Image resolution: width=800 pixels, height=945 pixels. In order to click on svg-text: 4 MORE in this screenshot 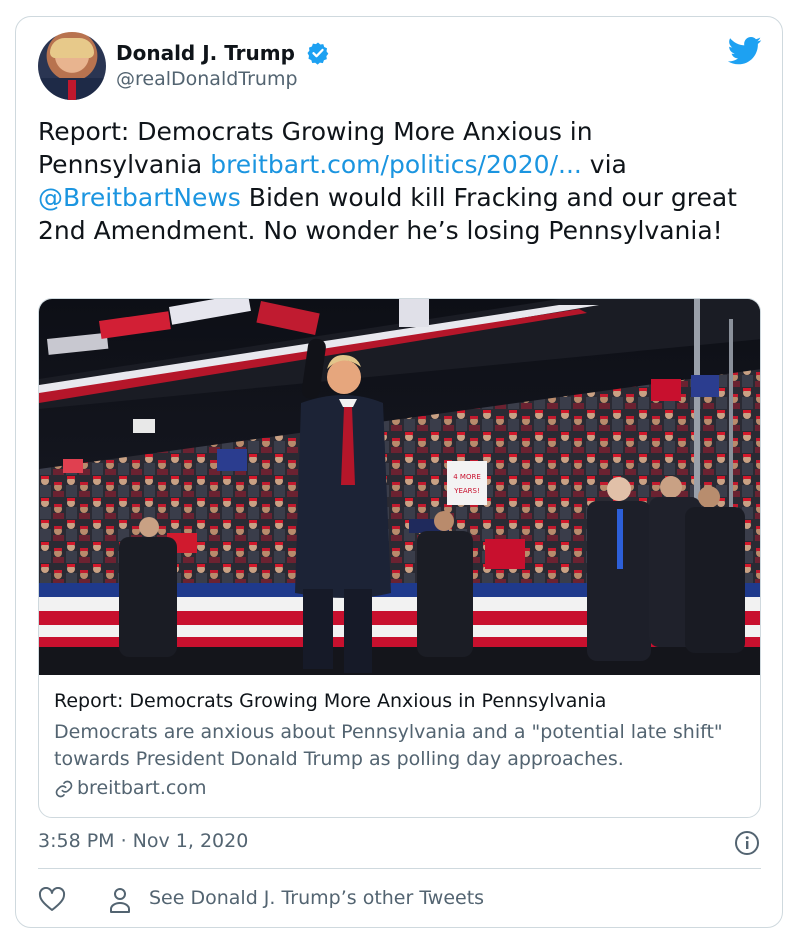, I will do `click(467, 477)`.